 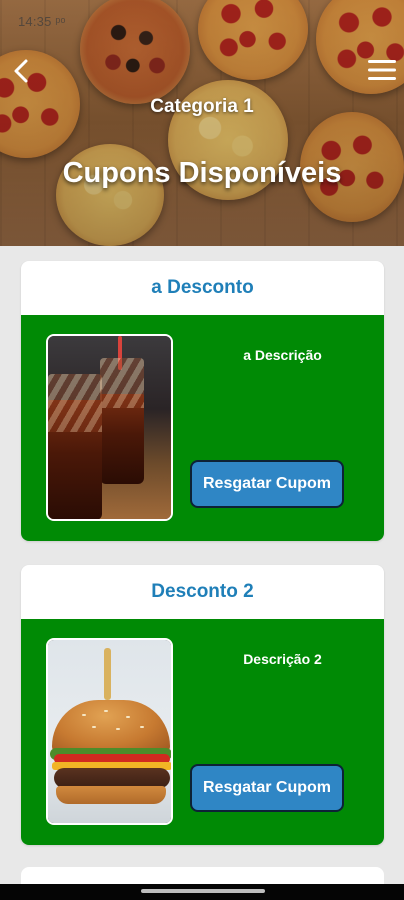 I want to click on home-gesture-handle, so click(x=203, y=891).